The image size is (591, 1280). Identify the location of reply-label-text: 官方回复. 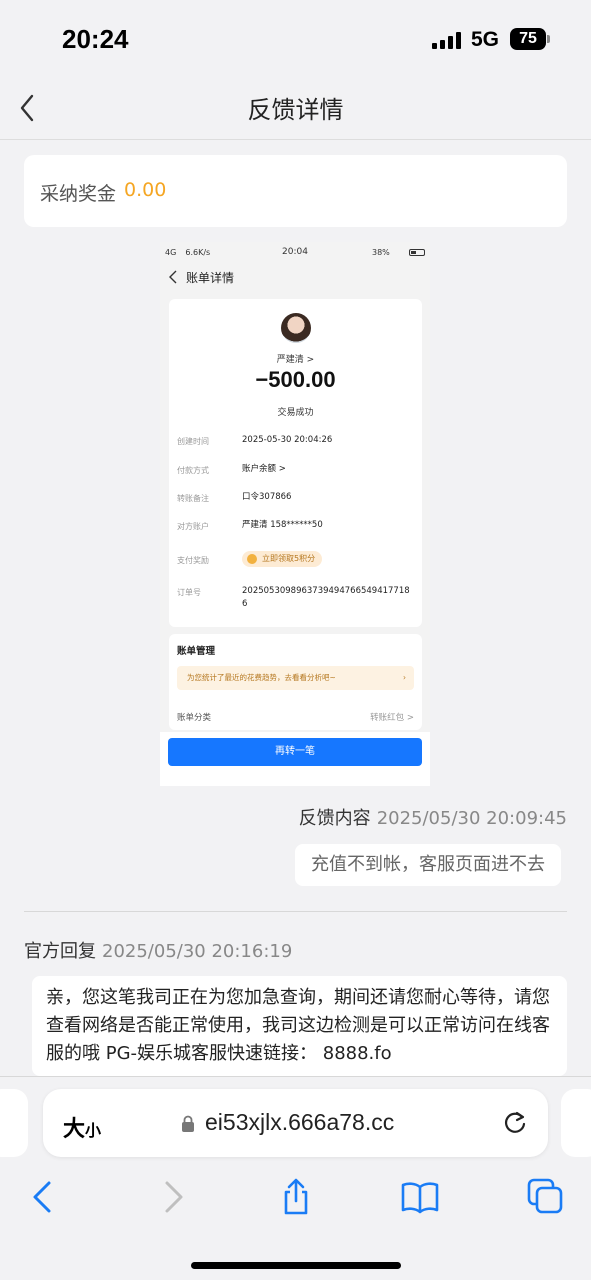
(60, 951).